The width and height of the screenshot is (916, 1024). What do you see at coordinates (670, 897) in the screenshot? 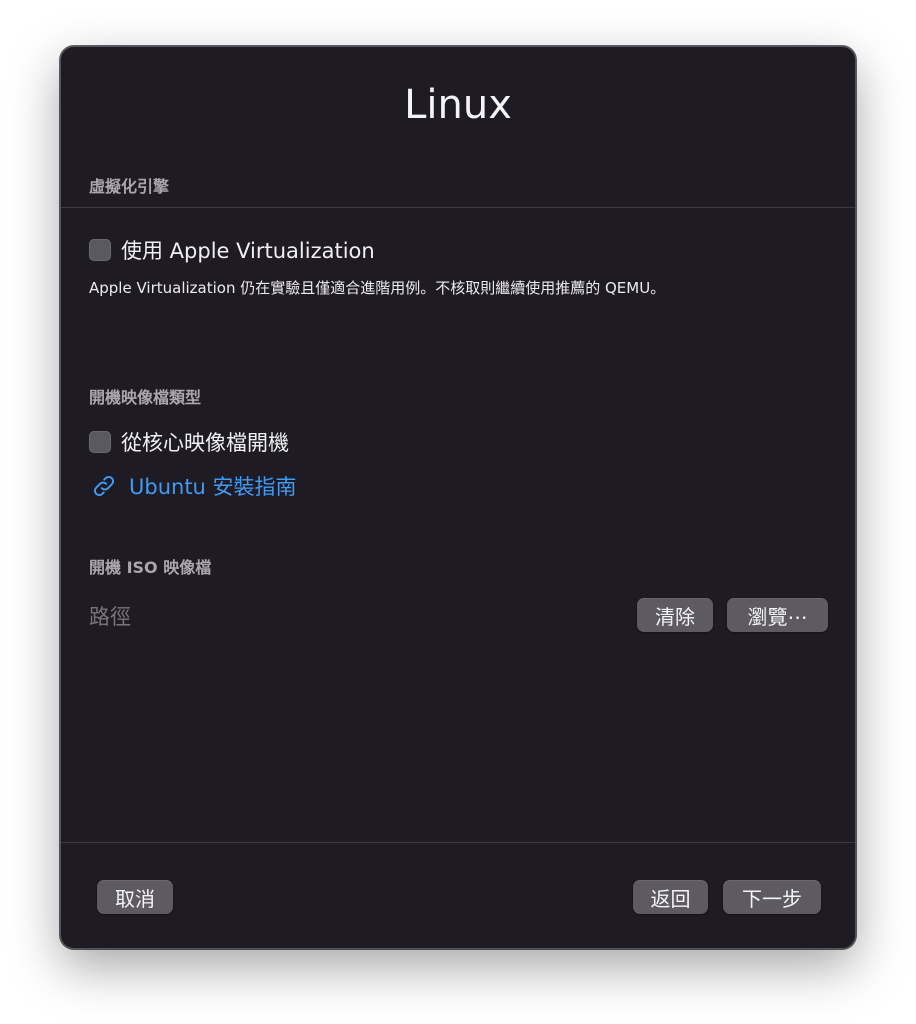
I see `back-button: 返回` at bounding box center [670, 897].